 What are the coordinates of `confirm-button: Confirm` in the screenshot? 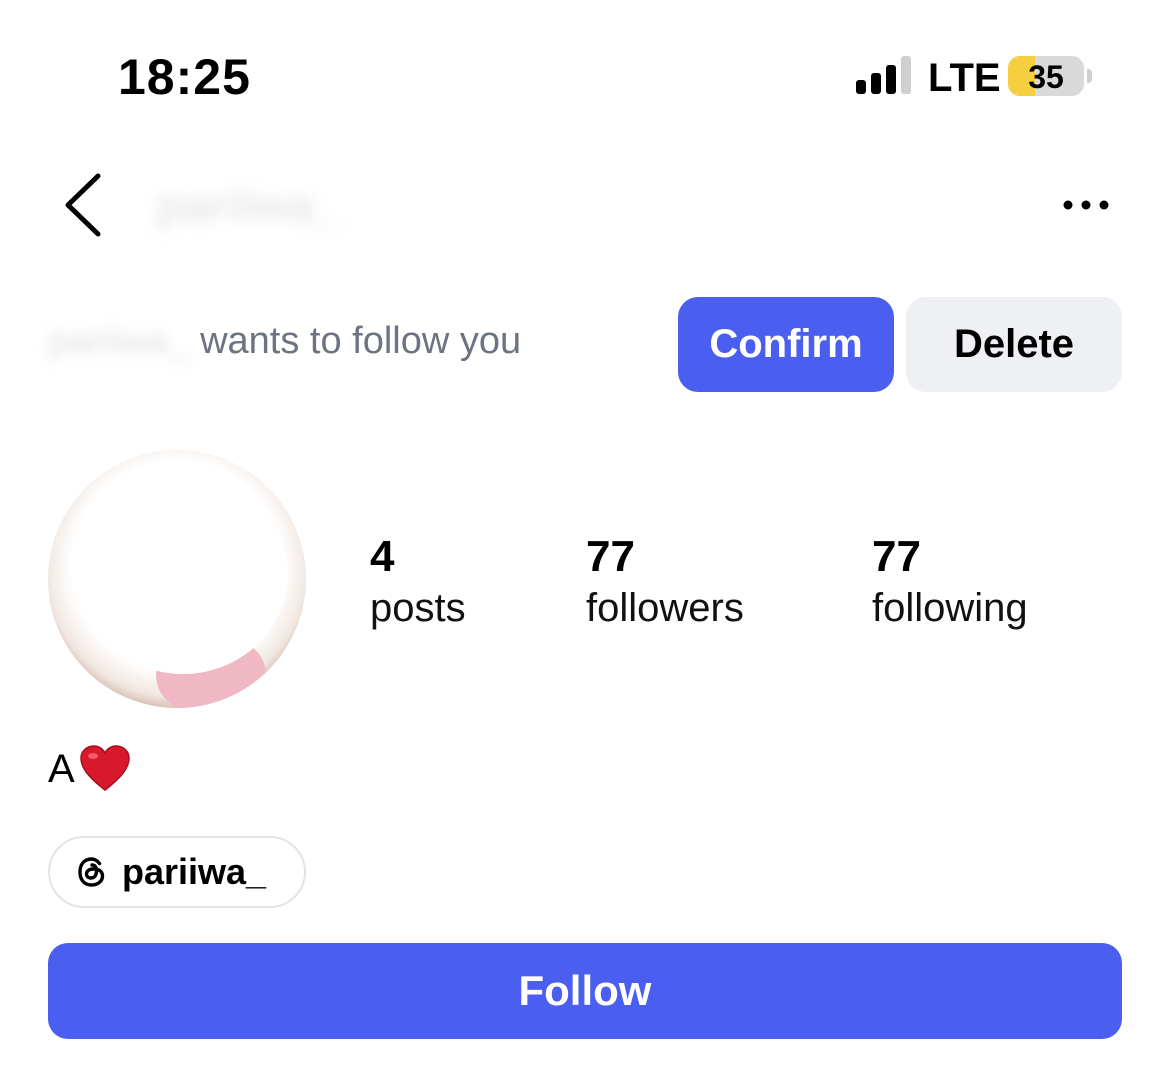 It's located at (786, 344).